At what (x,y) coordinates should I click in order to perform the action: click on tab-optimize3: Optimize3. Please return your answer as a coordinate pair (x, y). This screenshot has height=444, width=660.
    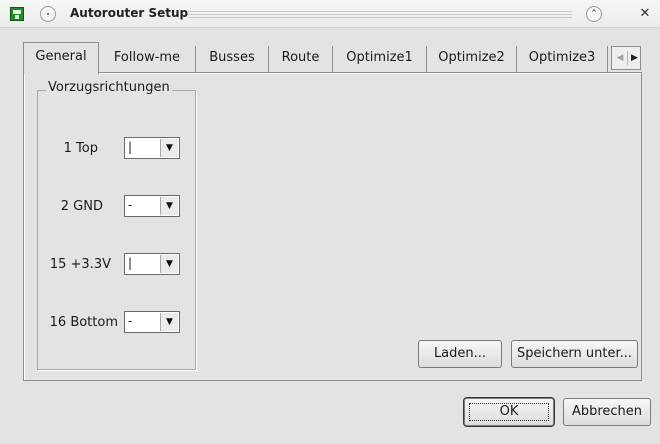
    Looking at the image, I should click on (562, 59).